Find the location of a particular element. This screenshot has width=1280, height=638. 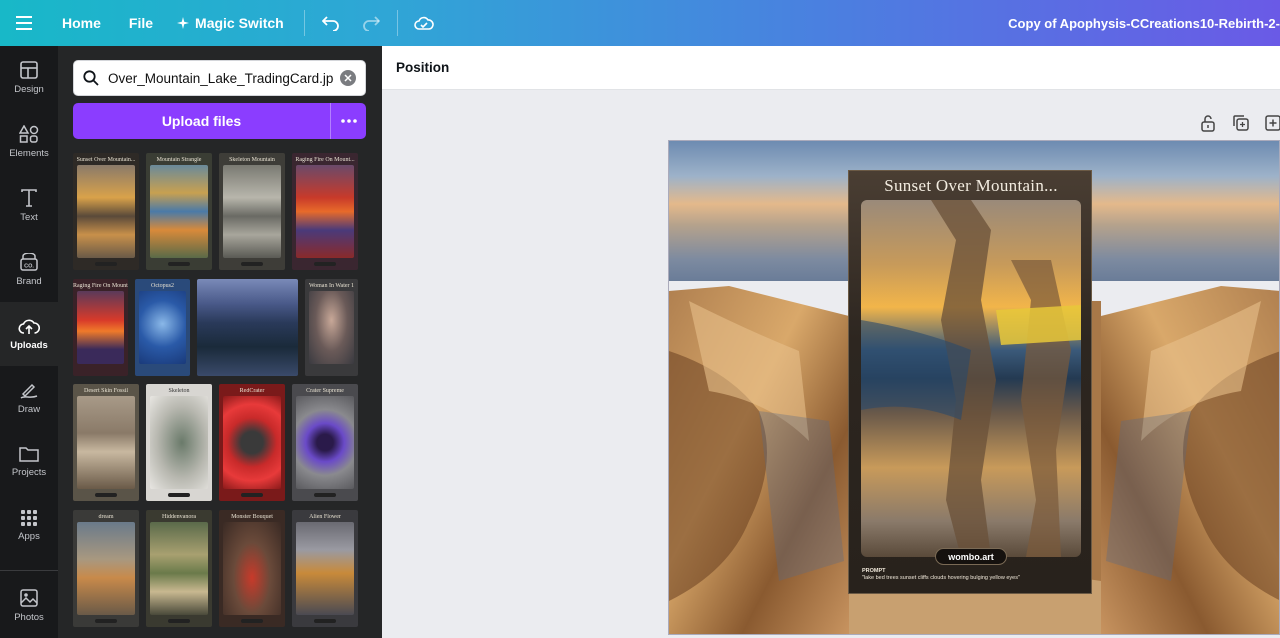

text-icon is located at coordinates (29, 198).